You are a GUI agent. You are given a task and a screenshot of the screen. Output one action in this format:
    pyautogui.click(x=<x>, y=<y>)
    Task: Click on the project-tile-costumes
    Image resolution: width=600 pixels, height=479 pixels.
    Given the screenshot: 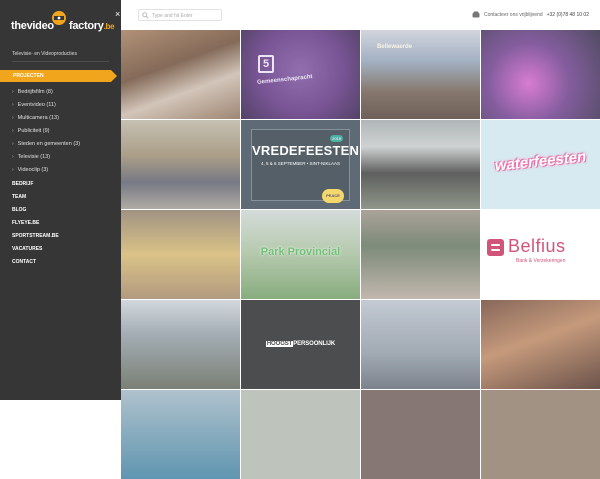 What is the action you would take?
    pyautogui.click(x=180, y=254)
    